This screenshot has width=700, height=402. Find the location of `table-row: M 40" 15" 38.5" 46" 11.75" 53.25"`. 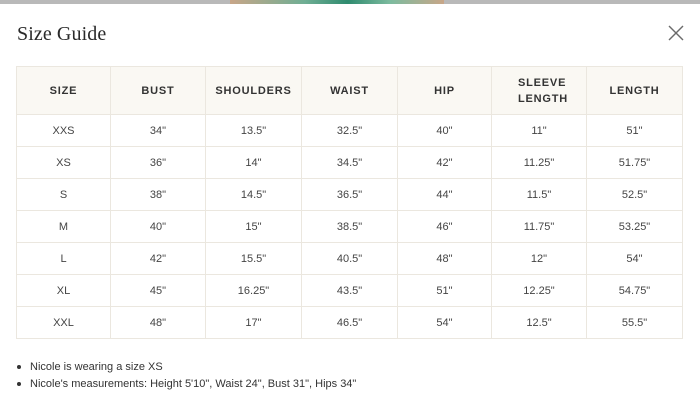

table-row: M 40" 15" 38.5" 46" 11.75" 53.25" is located at coordinates (349, 226).